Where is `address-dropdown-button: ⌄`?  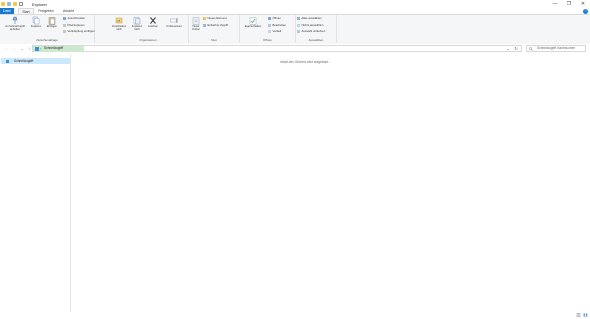 address-dropdown-button: ⌄ is located at coordinates (508, 49).